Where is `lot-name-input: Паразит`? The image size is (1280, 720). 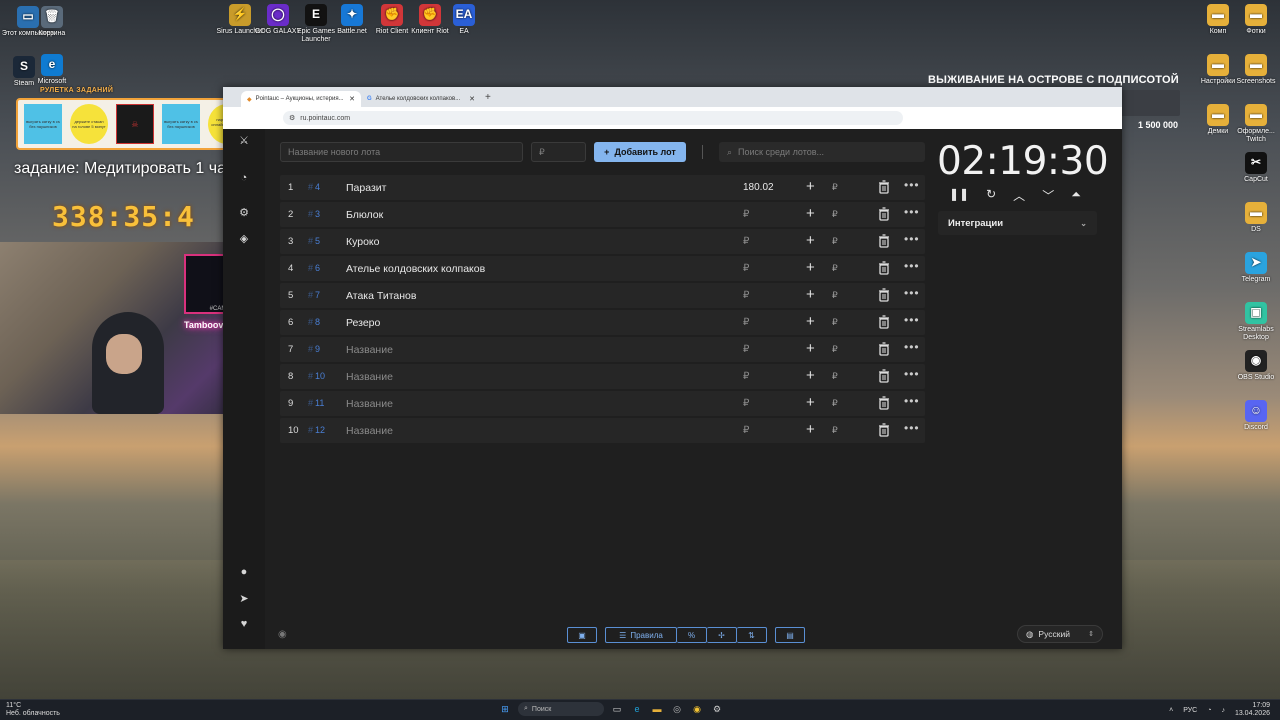
lot-name-input: Паразит is located at coordinates (366, 188).